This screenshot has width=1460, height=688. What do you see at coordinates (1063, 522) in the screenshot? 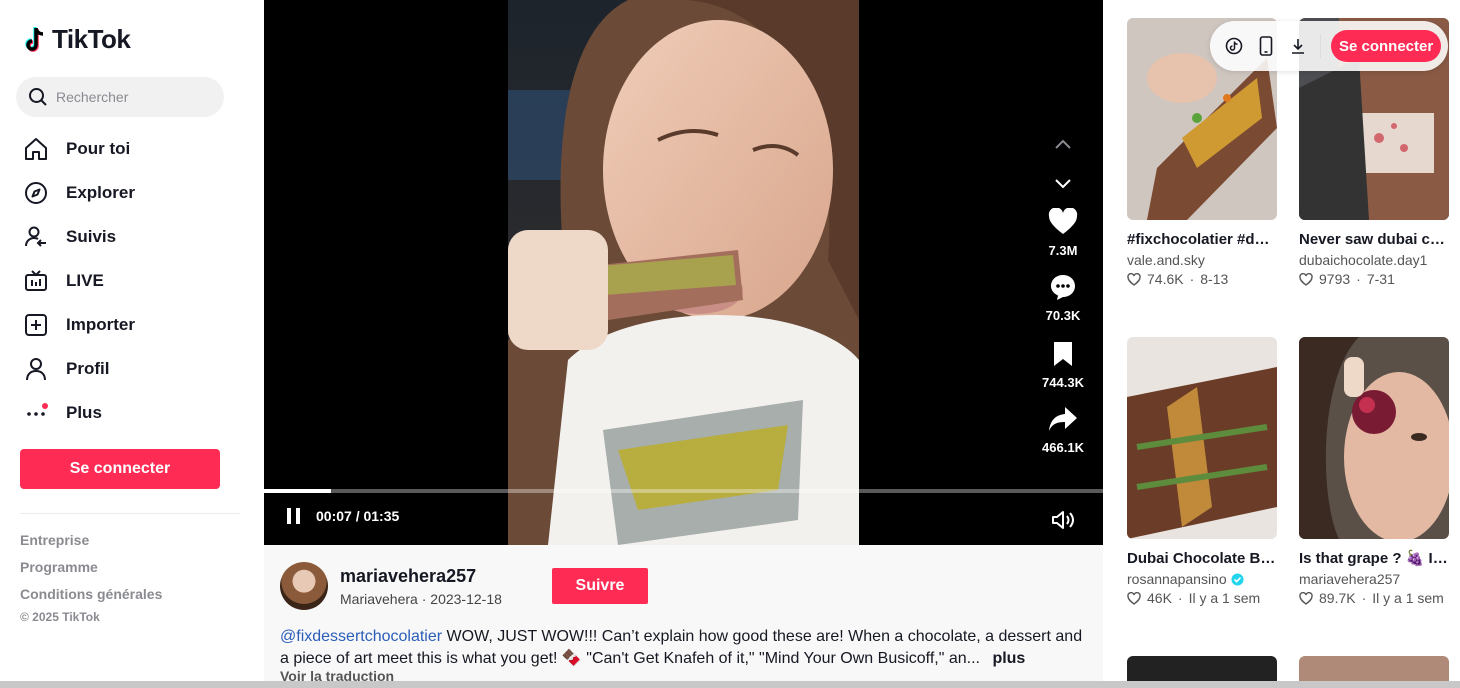
I see `volume-icon` at bounding box center [1063, 522].